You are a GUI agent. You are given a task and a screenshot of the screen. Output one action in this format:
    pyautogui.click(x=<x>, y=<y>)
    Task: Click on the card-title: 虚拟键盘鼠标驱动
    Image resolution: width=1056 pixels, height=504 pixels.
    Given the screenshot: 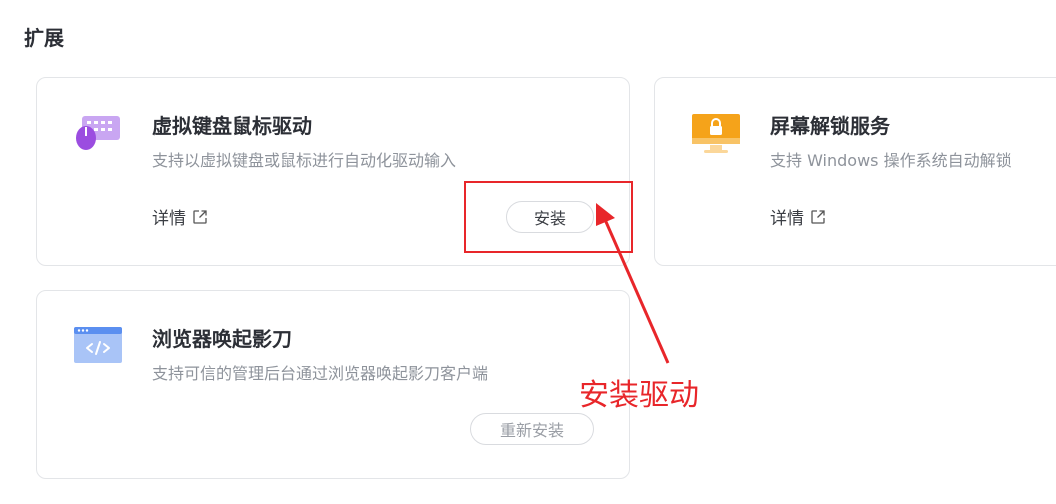 What is the action you would take?
    pyautogui.click(x=232, y=126)
    